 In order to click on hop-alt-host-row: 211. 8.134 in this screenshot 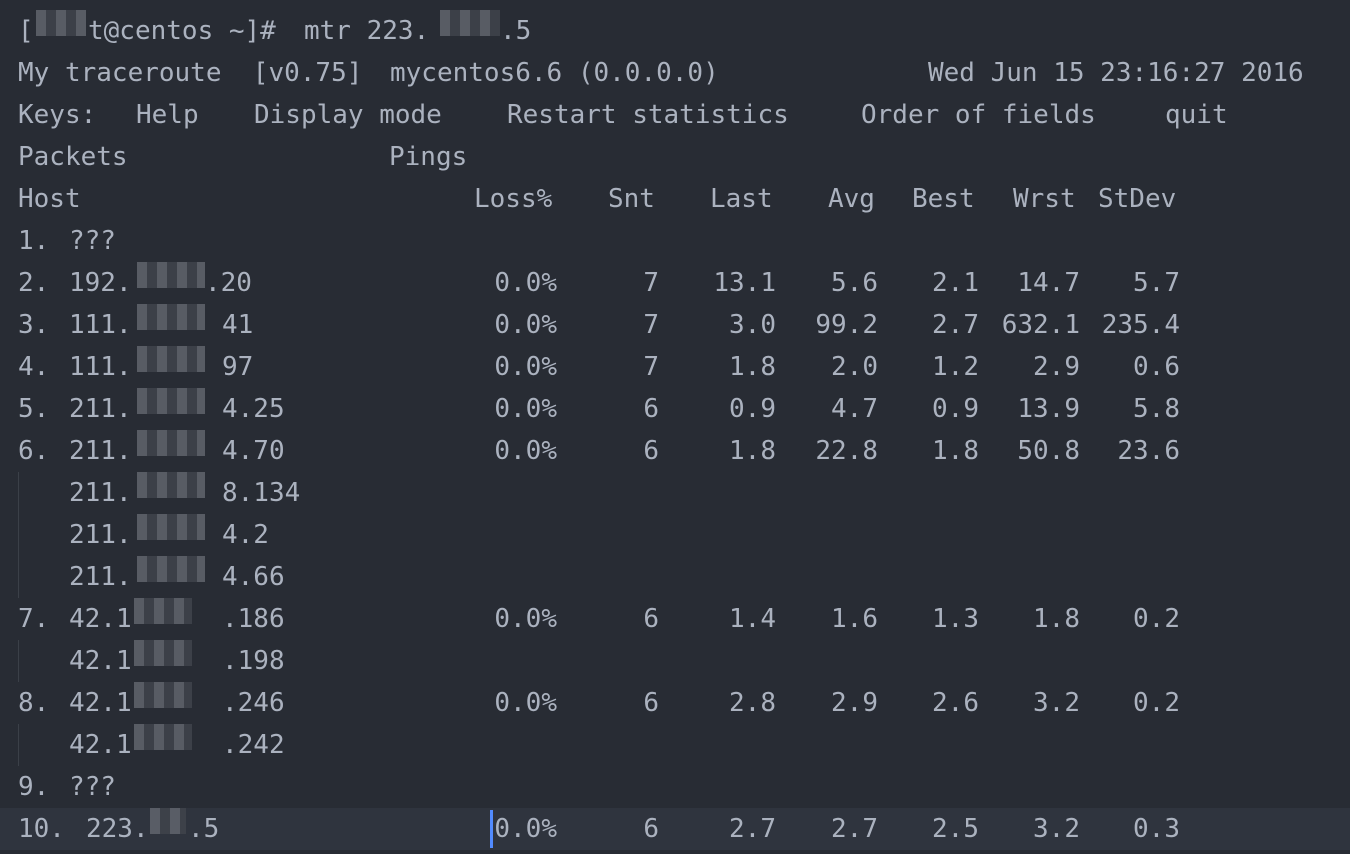, I will do `click(675, 493)`.